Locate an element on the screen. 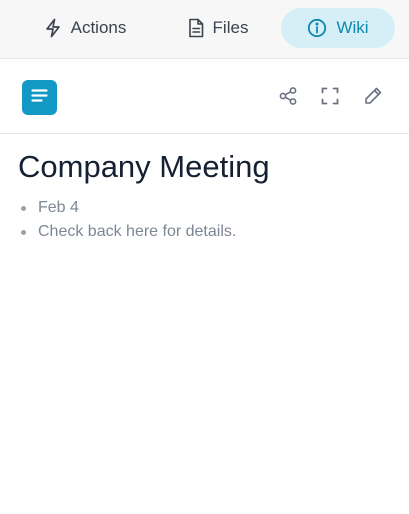 The image size is (409, 514). fullscreen-button is located at coordinates (330, 98).